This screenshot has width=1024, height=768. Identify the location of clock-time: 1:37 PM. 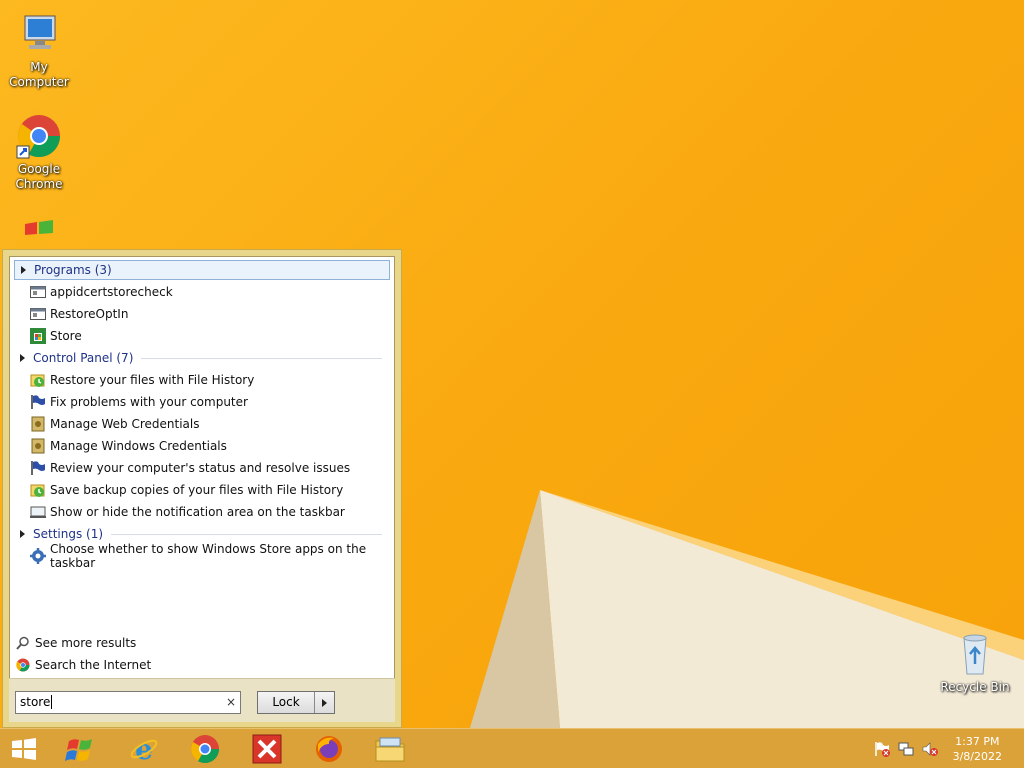
(977, 741).